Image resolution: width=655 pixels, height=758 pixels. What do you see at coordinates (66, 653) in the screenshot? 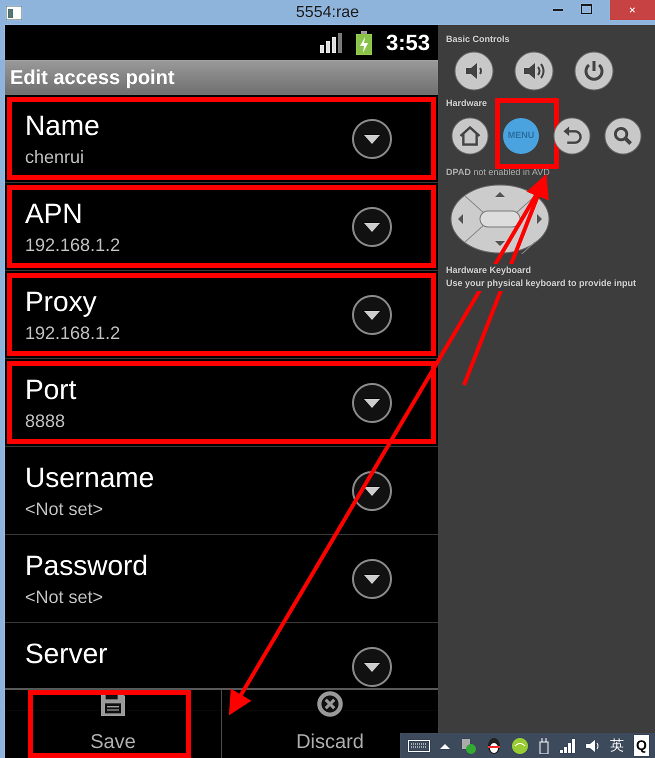
I see `setting-label: Server` at bounding box center [66, 653].